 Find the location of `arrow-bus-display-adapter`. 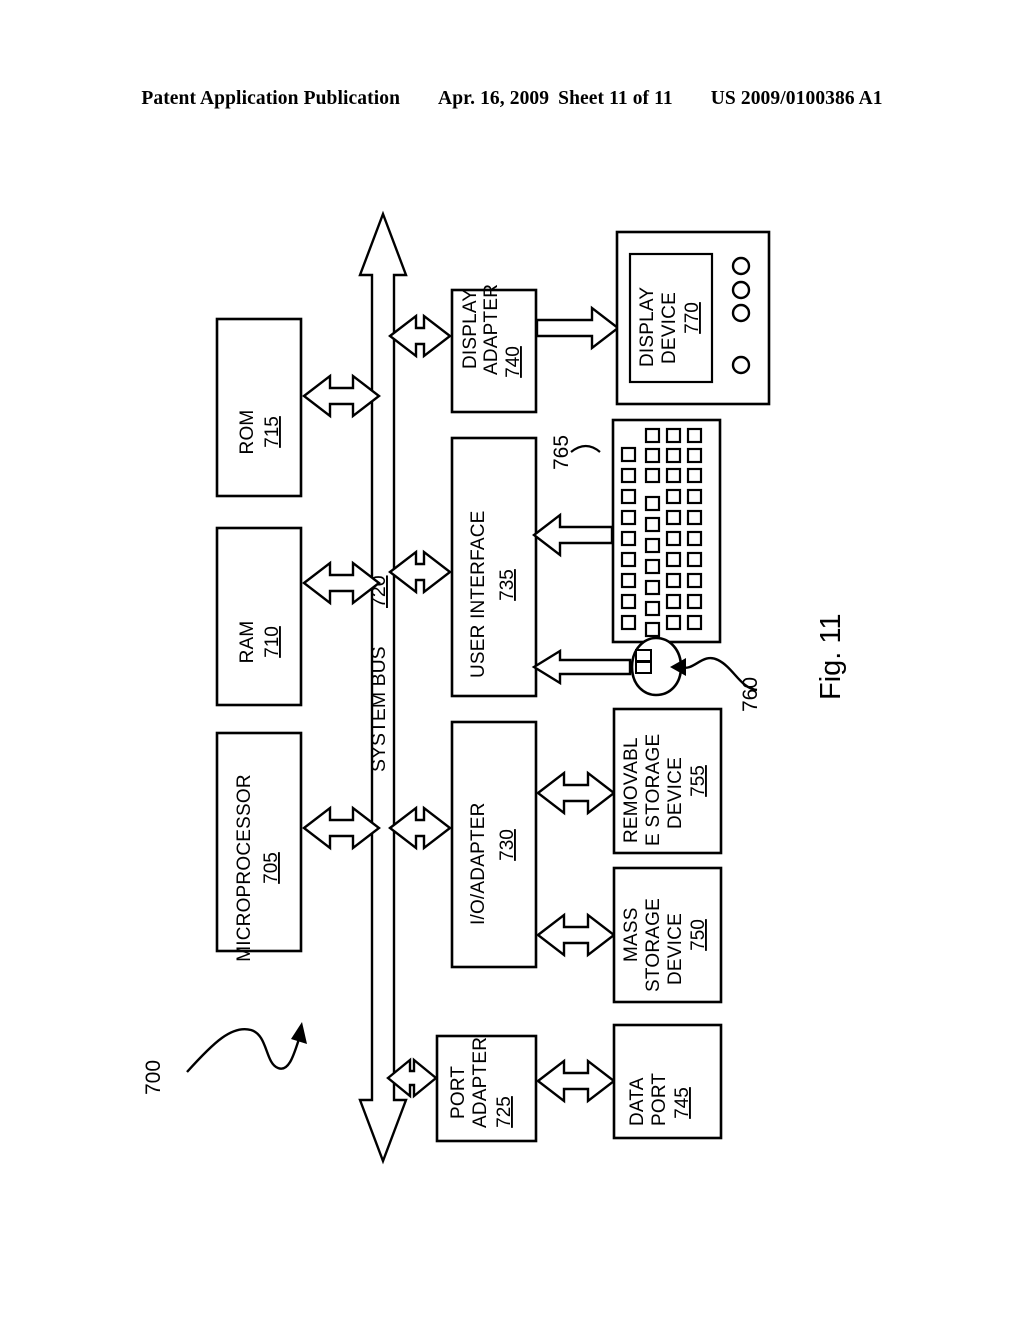

arrow-bus-display-adapter is located at coordinates (420, 336).